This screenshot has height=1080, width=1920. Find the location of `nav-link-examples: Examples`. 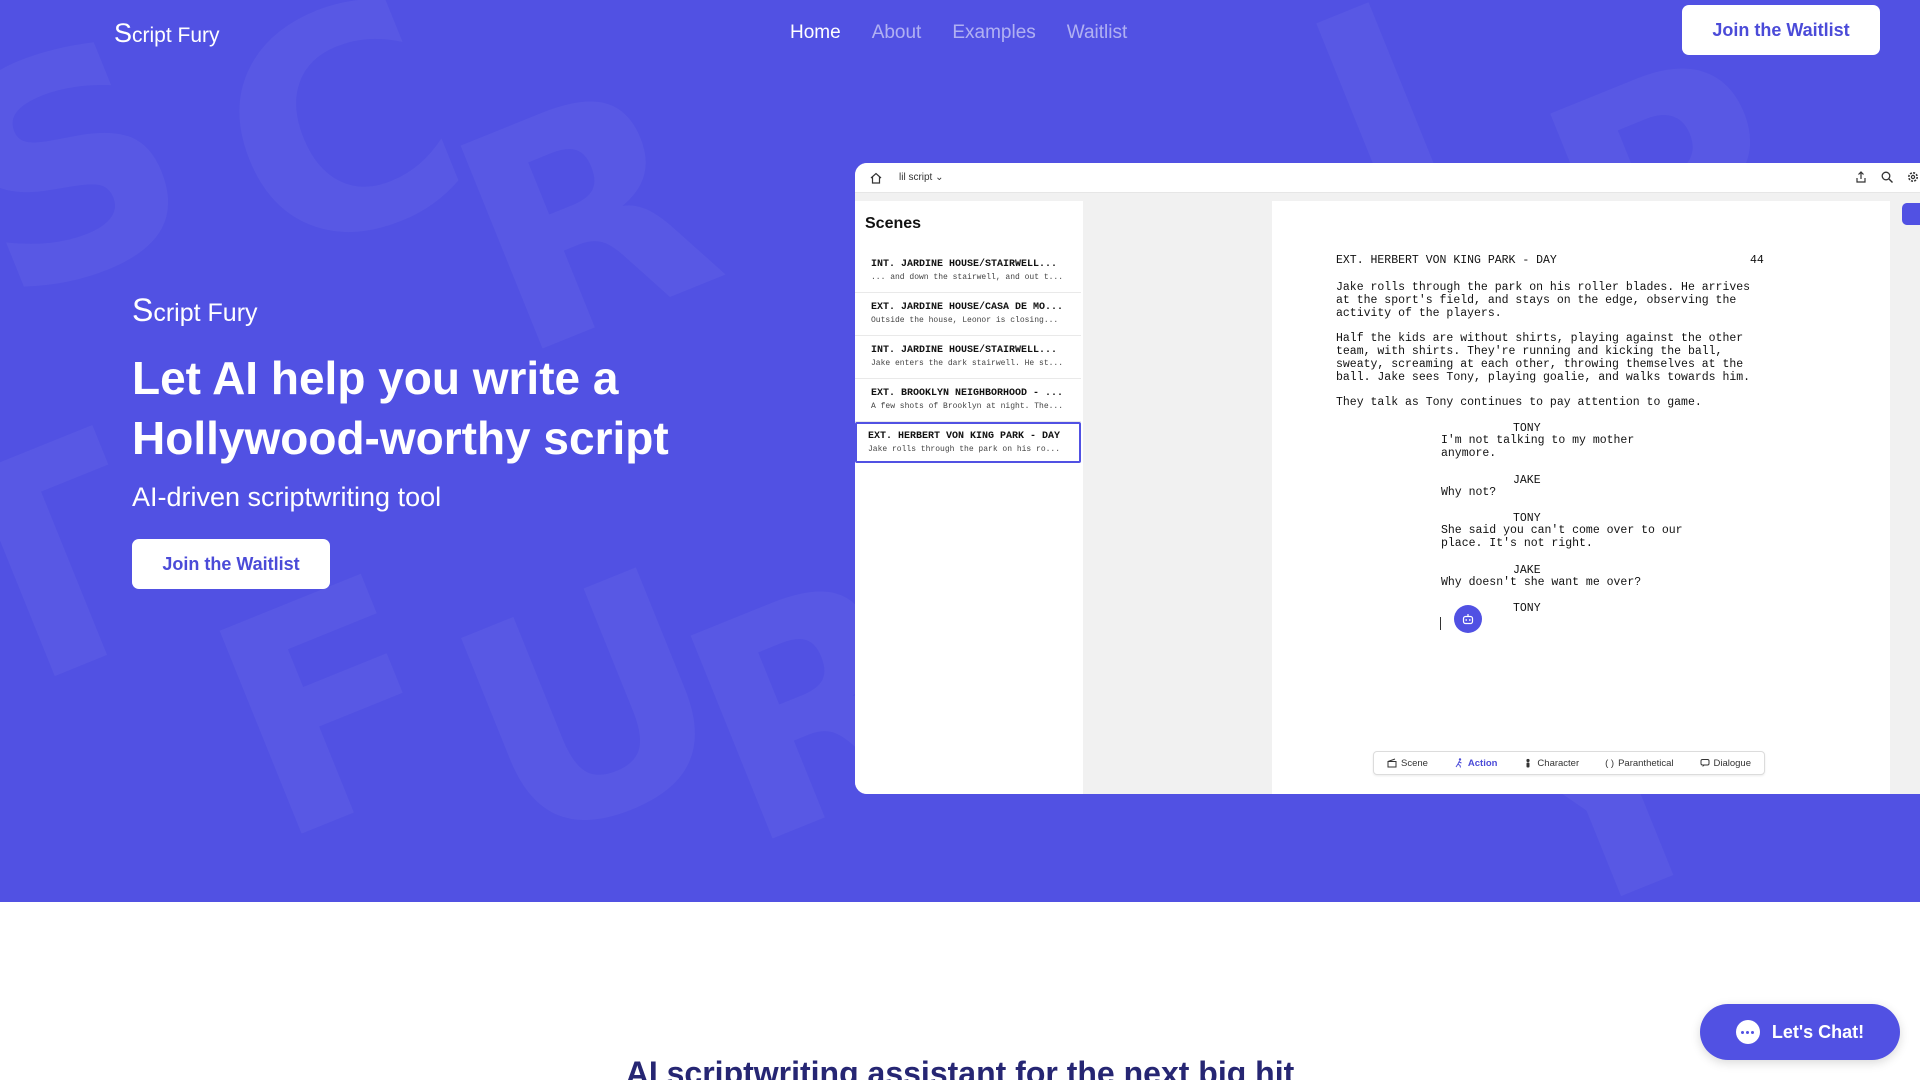

nav-link-examples: Examples is located at coordinates (993, 33).